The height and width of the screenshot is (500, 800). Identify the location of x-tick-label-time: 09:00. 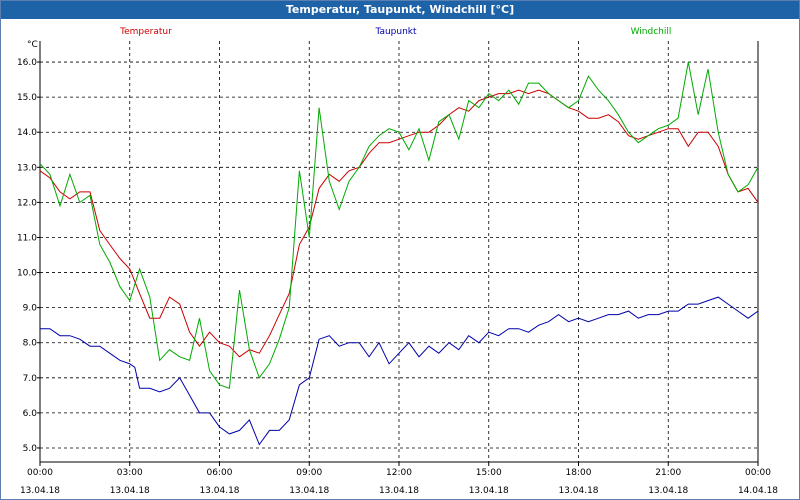
(309, 473).